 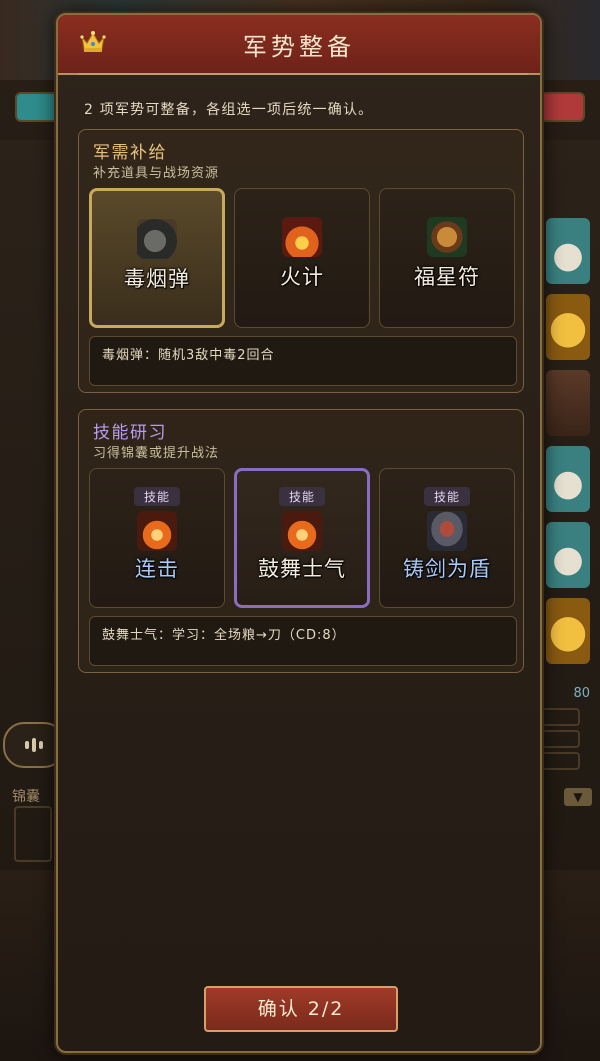 What do you see at coordinates (303, 361) in the screenshot?
I see `option-description: 毒烟弹：随机3敌中毒2回合` at bounding box center [303, 361].